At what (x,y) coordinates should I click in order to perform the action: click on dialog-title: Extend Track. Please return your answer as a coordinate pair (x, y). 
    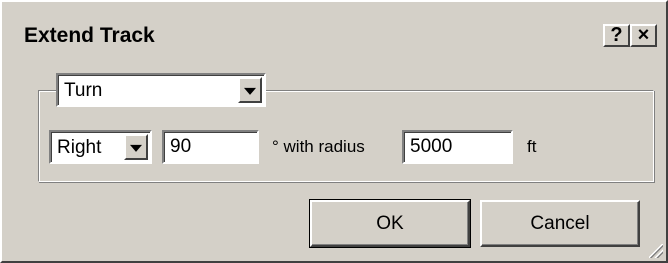
    Looking at the image, I should click on (89, 35).